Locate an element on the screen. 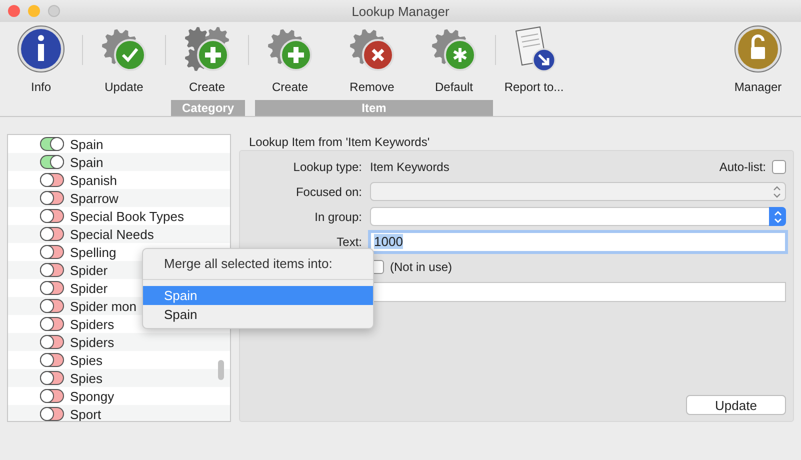 This screenshot has height=460, width=801. panel-title: Lookup Item from 'Item Keywords' is located at coordinates (339, 142).